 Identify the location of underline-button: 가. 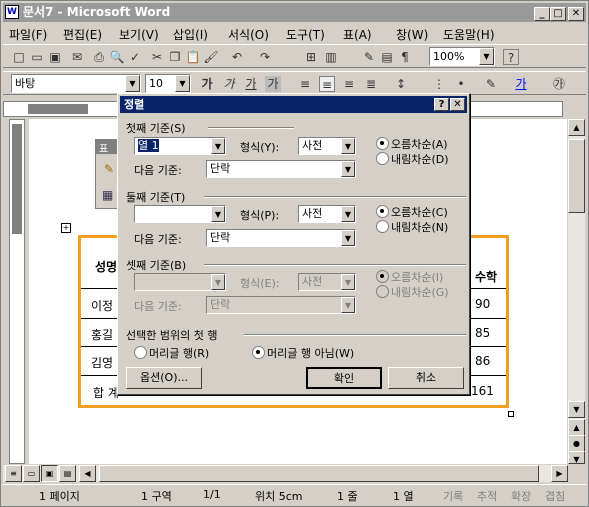
(251, 84).